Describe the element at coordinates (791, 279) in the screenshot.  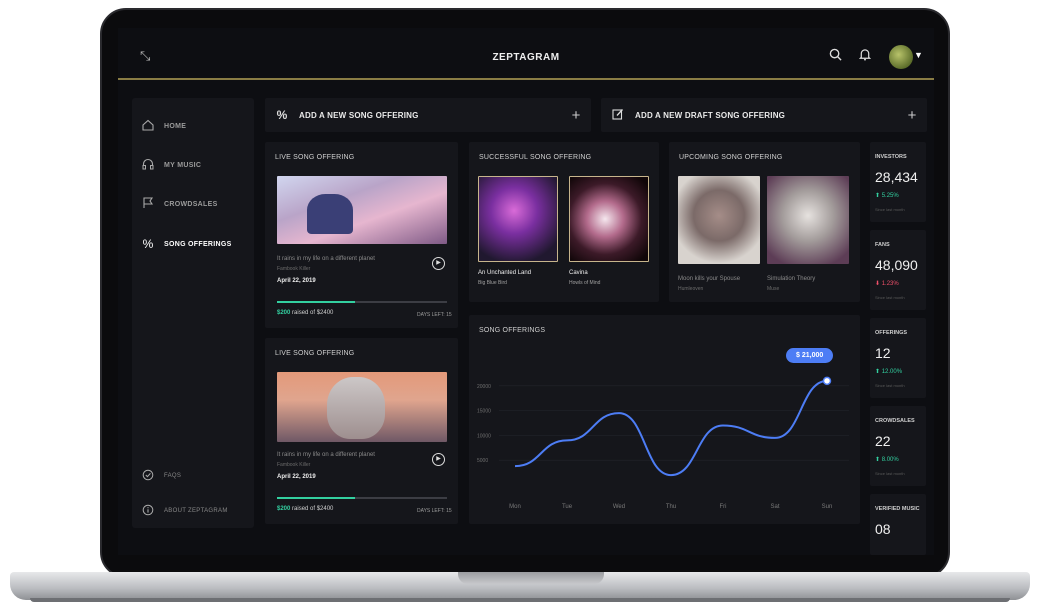
I see `song-title: Simulation Theory` at that location.